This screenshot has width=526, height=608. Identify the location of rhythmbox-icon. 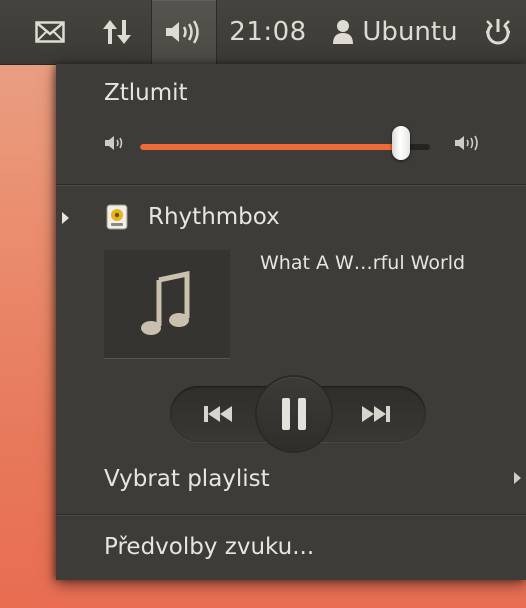
(117, 217).